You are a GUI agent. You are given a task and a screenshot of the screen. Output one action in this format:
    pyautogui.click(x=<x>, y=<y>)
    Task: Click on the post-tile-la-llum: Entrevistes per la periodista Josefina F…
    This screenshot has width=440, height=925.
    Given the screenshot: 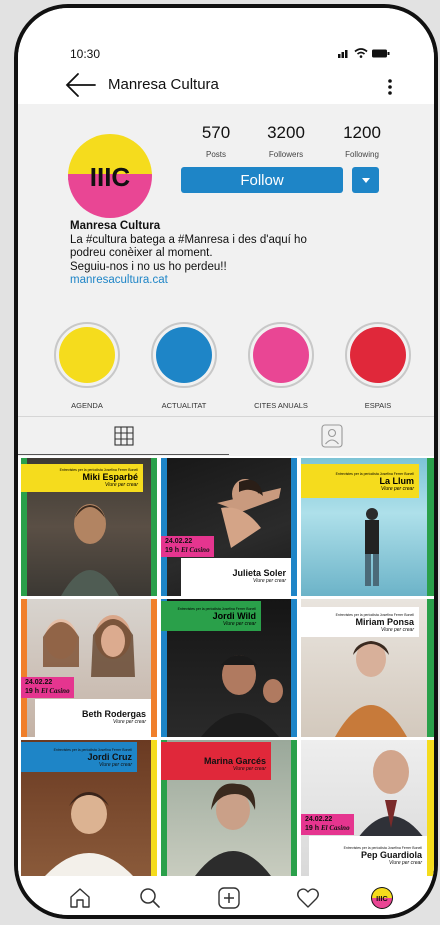 What is the action you would take?
    pyautogui.click(x=367, y=527)
    